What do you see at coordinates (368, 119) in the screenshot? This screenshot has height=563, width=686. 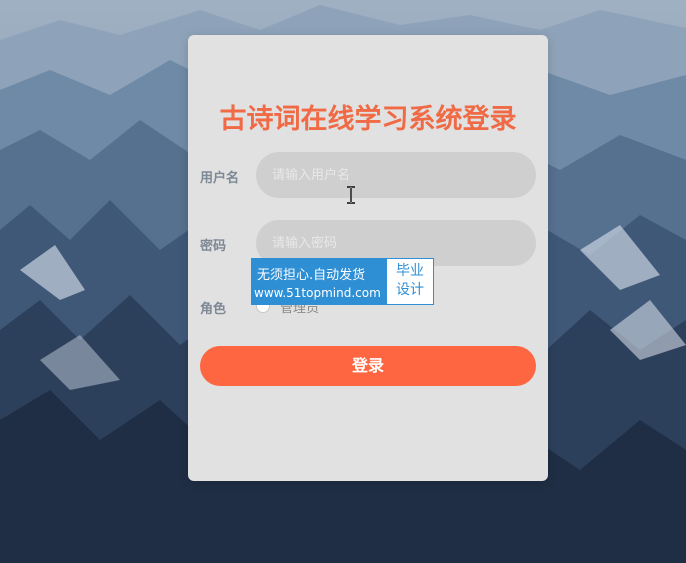 I see `page-title: 古诗词在线学习系统登录` at bounding box center [368, 119].